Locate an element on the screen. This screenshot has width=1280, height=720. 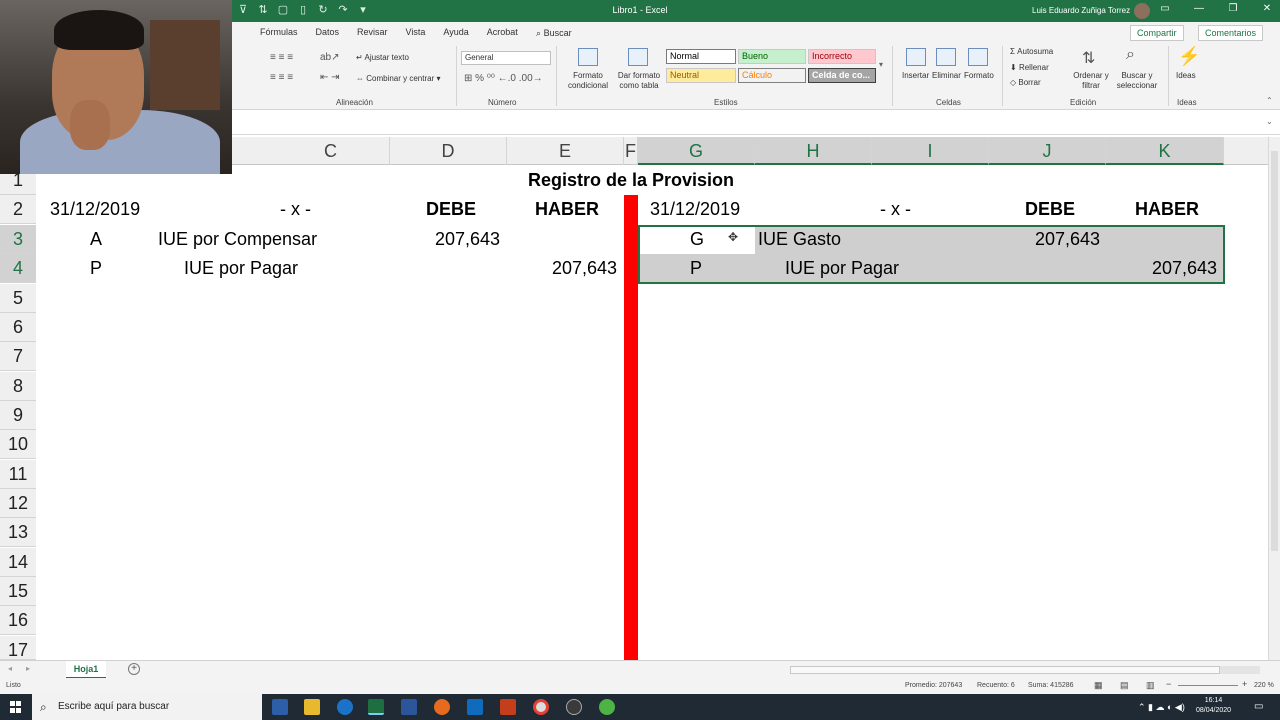
sort-icon: ⇅ is located at coordinates (263, 10).